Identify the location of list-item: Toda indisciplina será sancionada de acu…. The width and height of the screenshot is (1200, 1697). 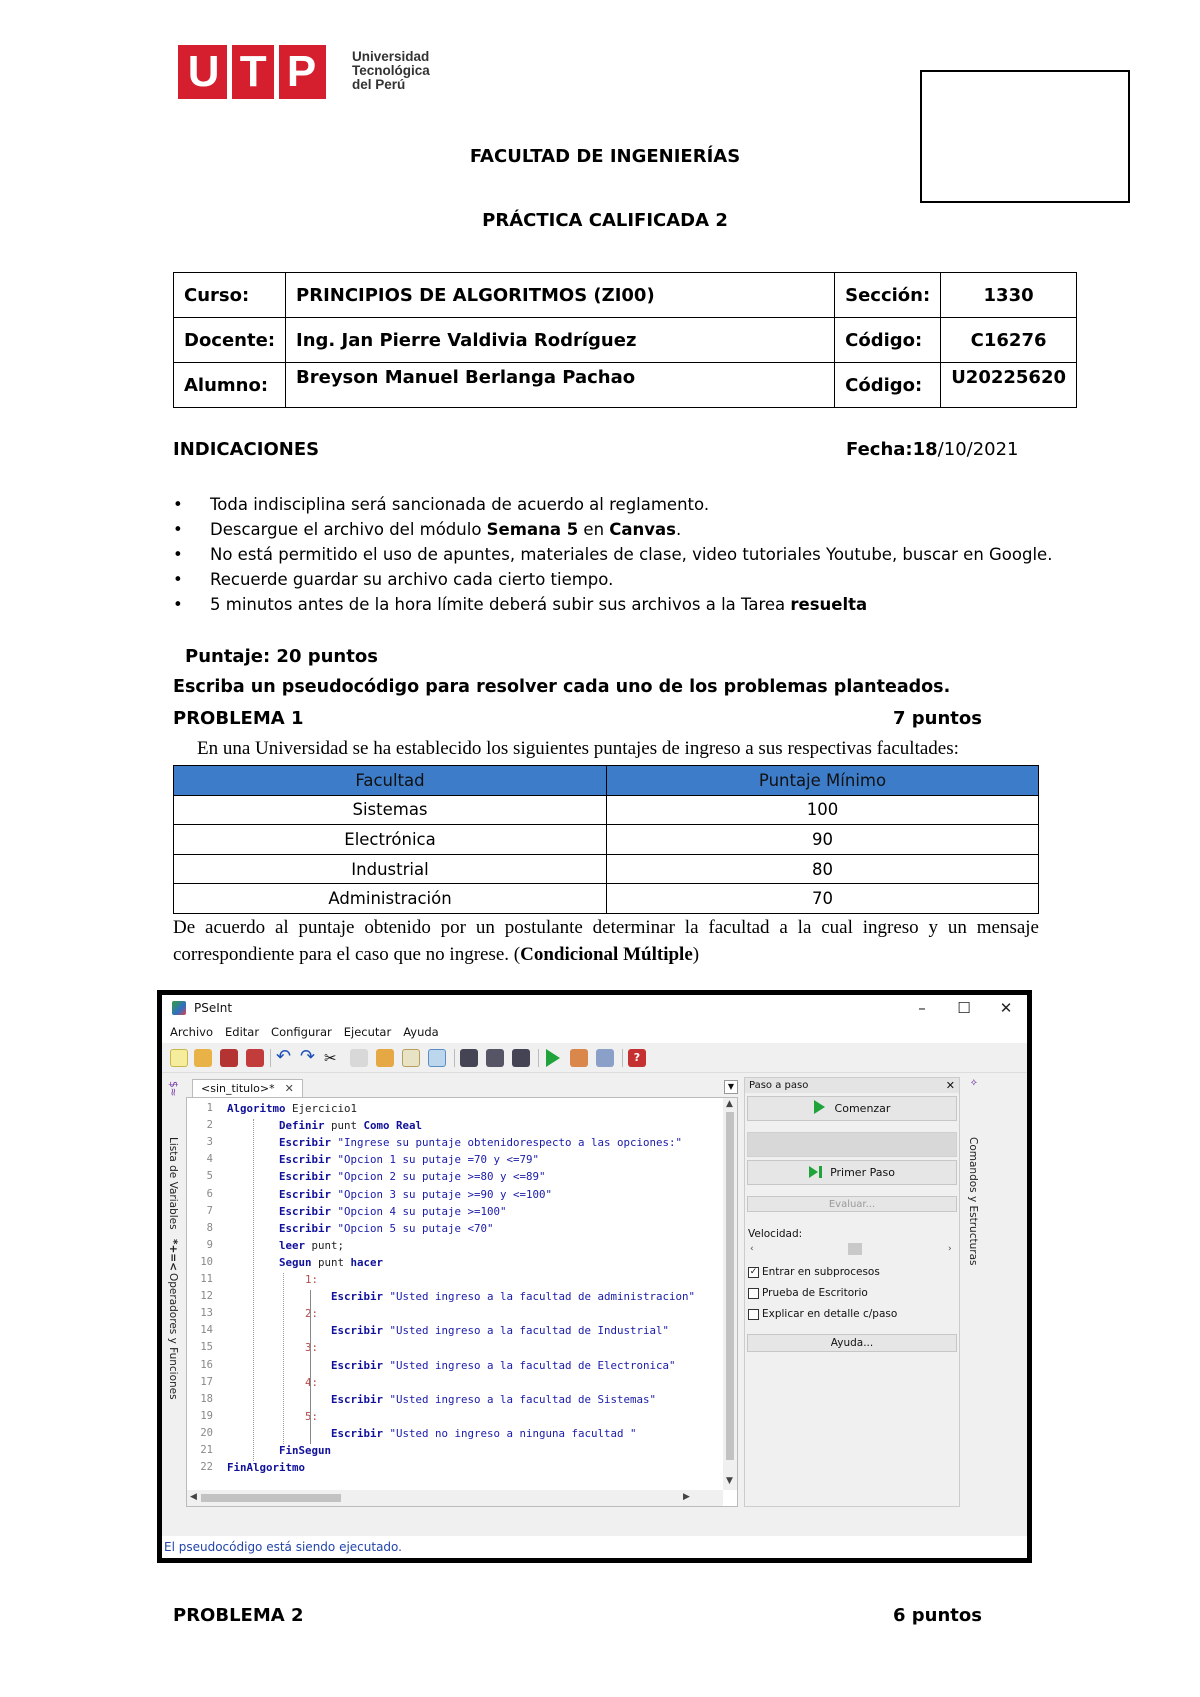
(611, 504).